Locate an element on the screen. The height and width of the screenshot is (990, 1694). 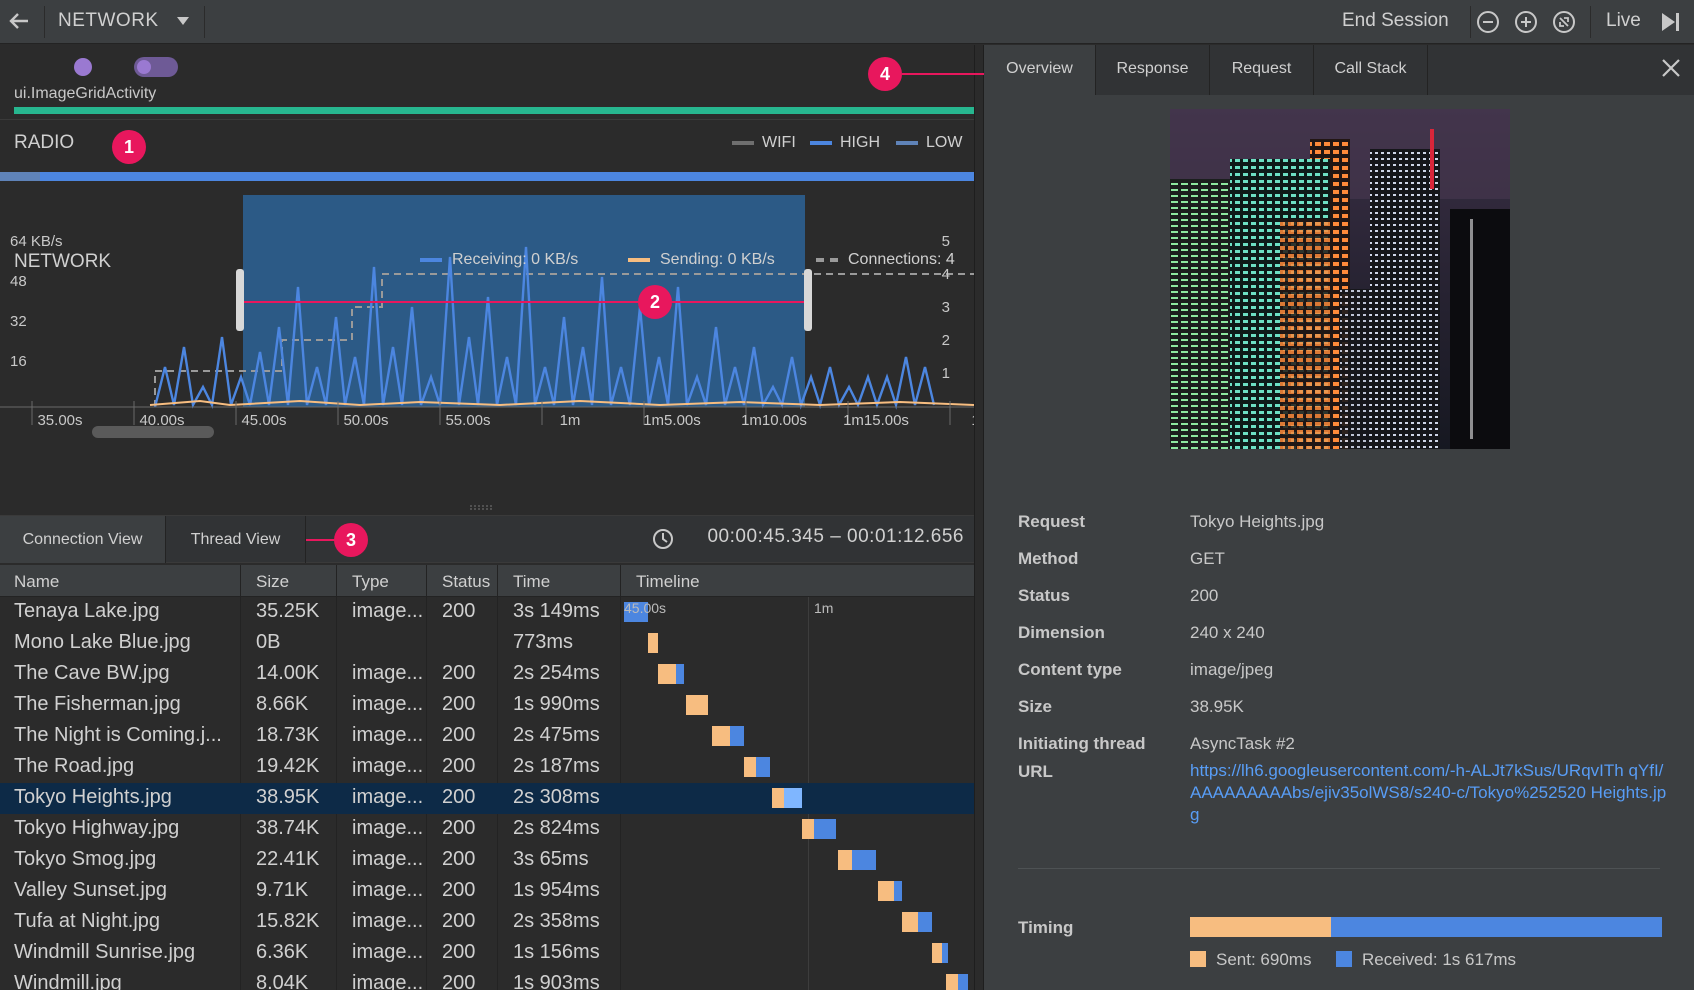
live-label: Live is located at coordinates (1623, 21).